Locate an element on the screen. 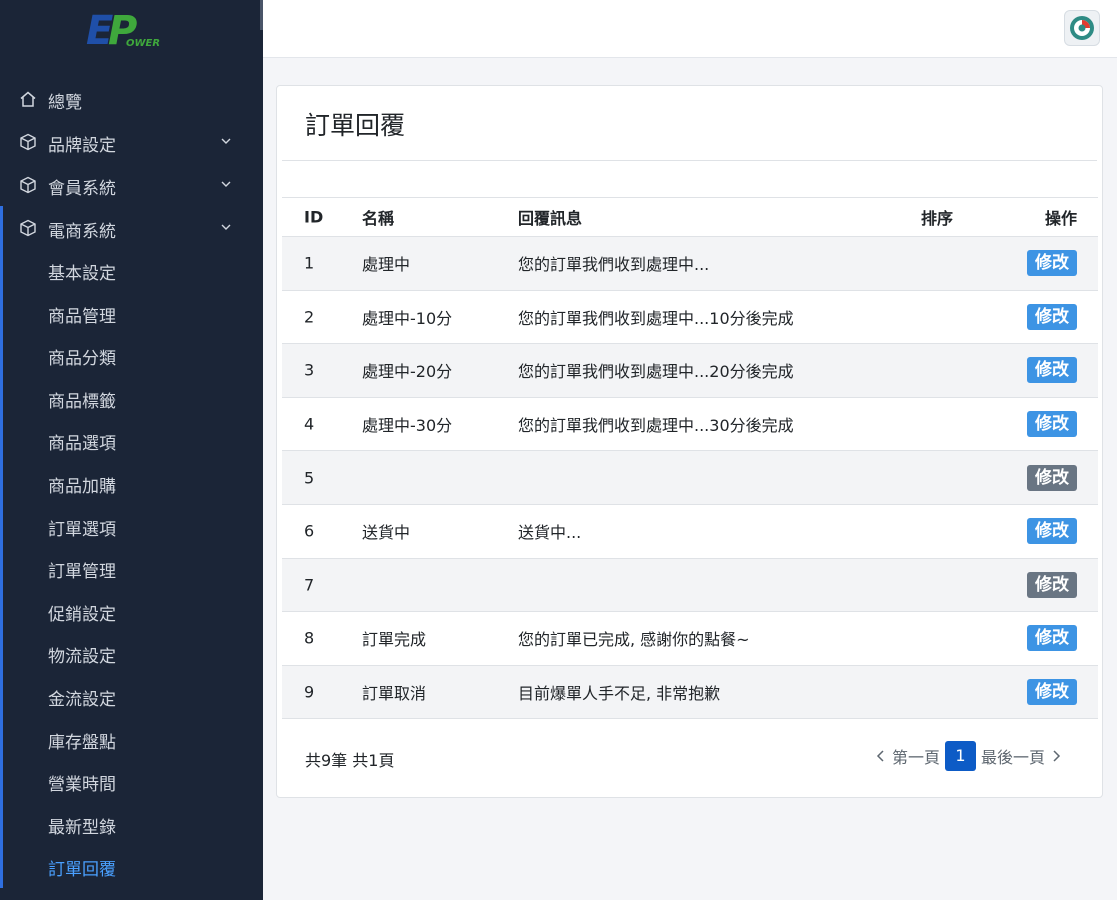  table-row: 3 處理中-20分 您的訂單我們收到處理中...20分後完成 修改 is located at coordinates (690, 371).